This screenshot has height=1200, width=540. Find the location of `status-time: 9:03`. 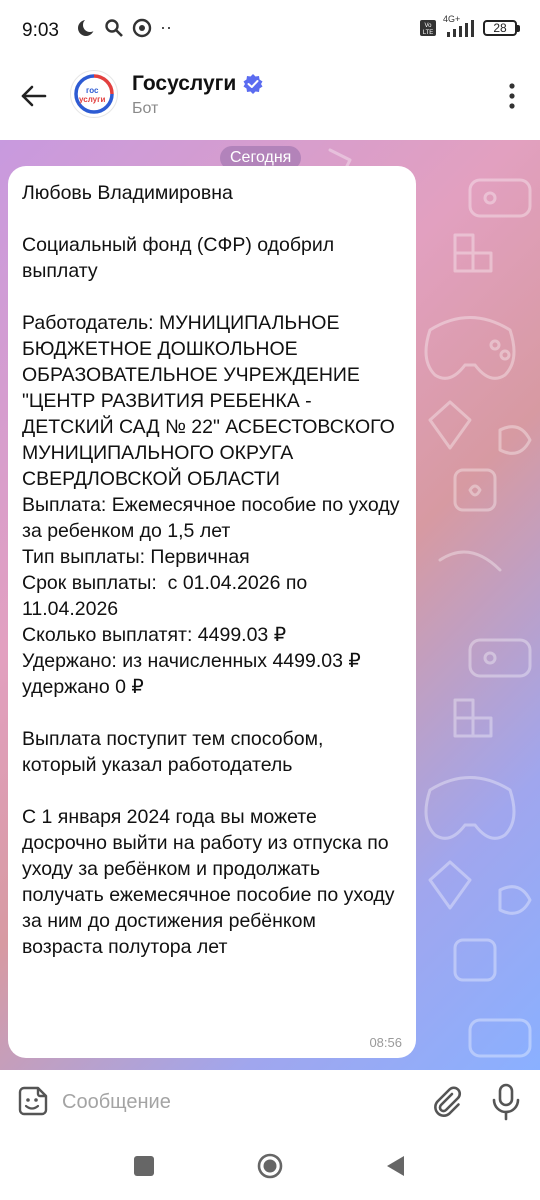

status-time: 9:03 is located at coordinates (40, 30).